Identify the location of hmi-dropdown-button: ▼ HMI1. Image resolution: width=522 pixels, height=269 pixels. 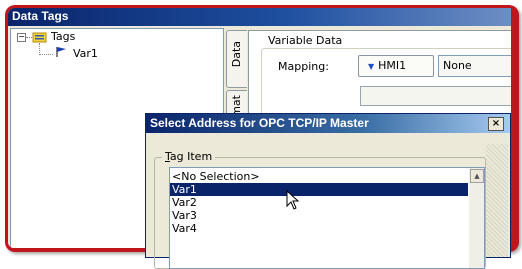
(396, 66).